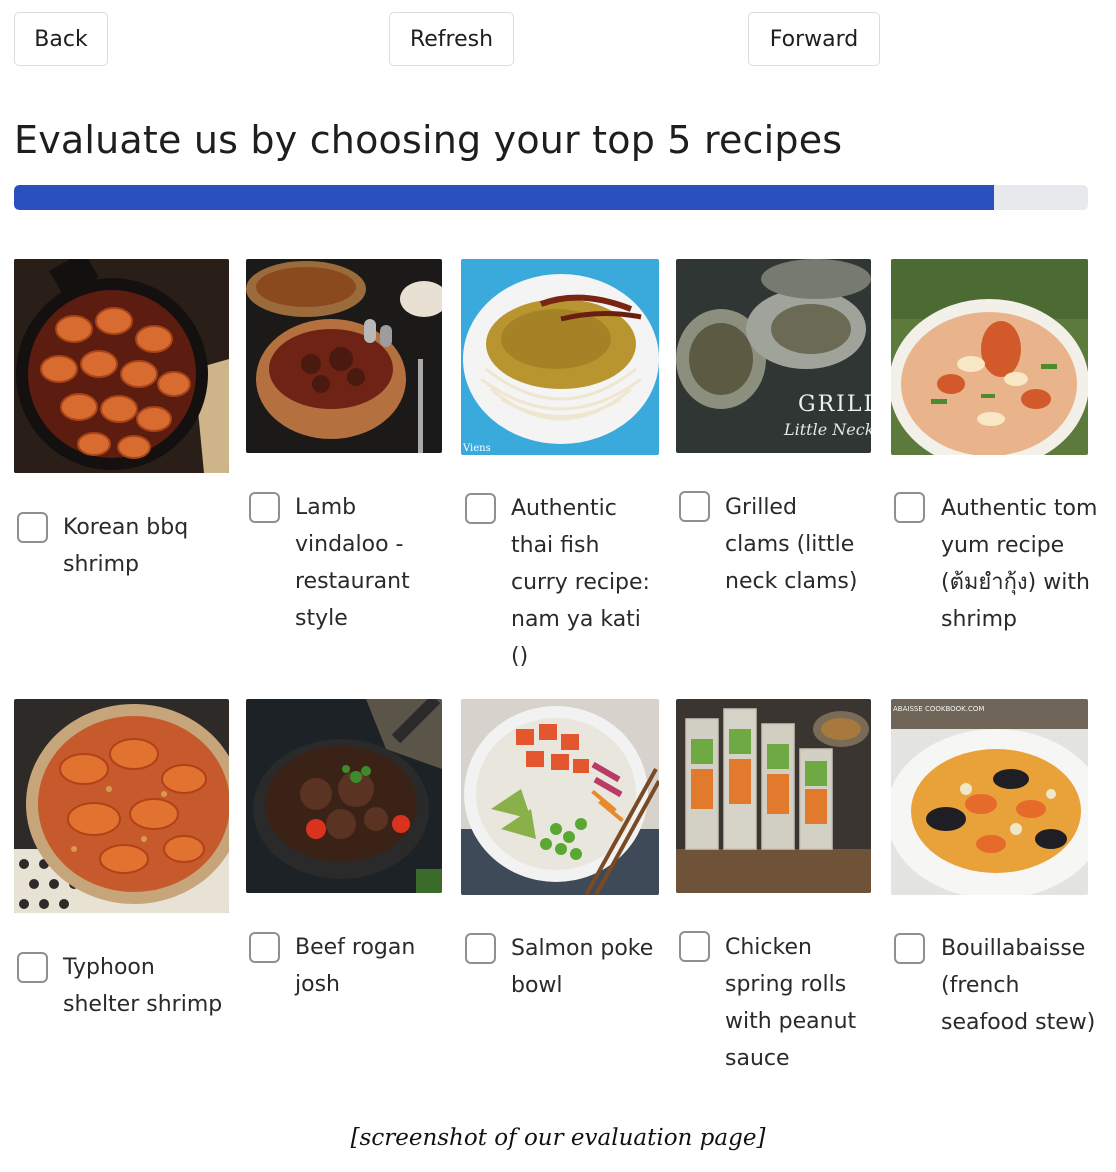 The width and height of the screenshot is (1116, 1172). What do you see at coordinates (451, 39) in the screenshot?
I see `refresh-button: Refresh` at bounding box center [451, 39].